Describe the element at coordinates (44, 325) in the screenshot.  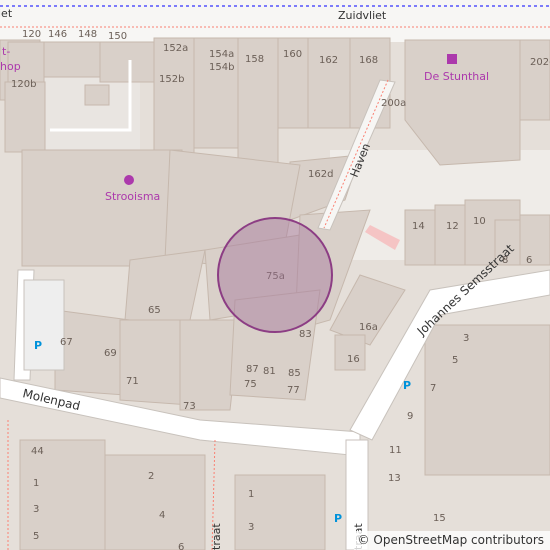
I see `parking-lot` at that location.